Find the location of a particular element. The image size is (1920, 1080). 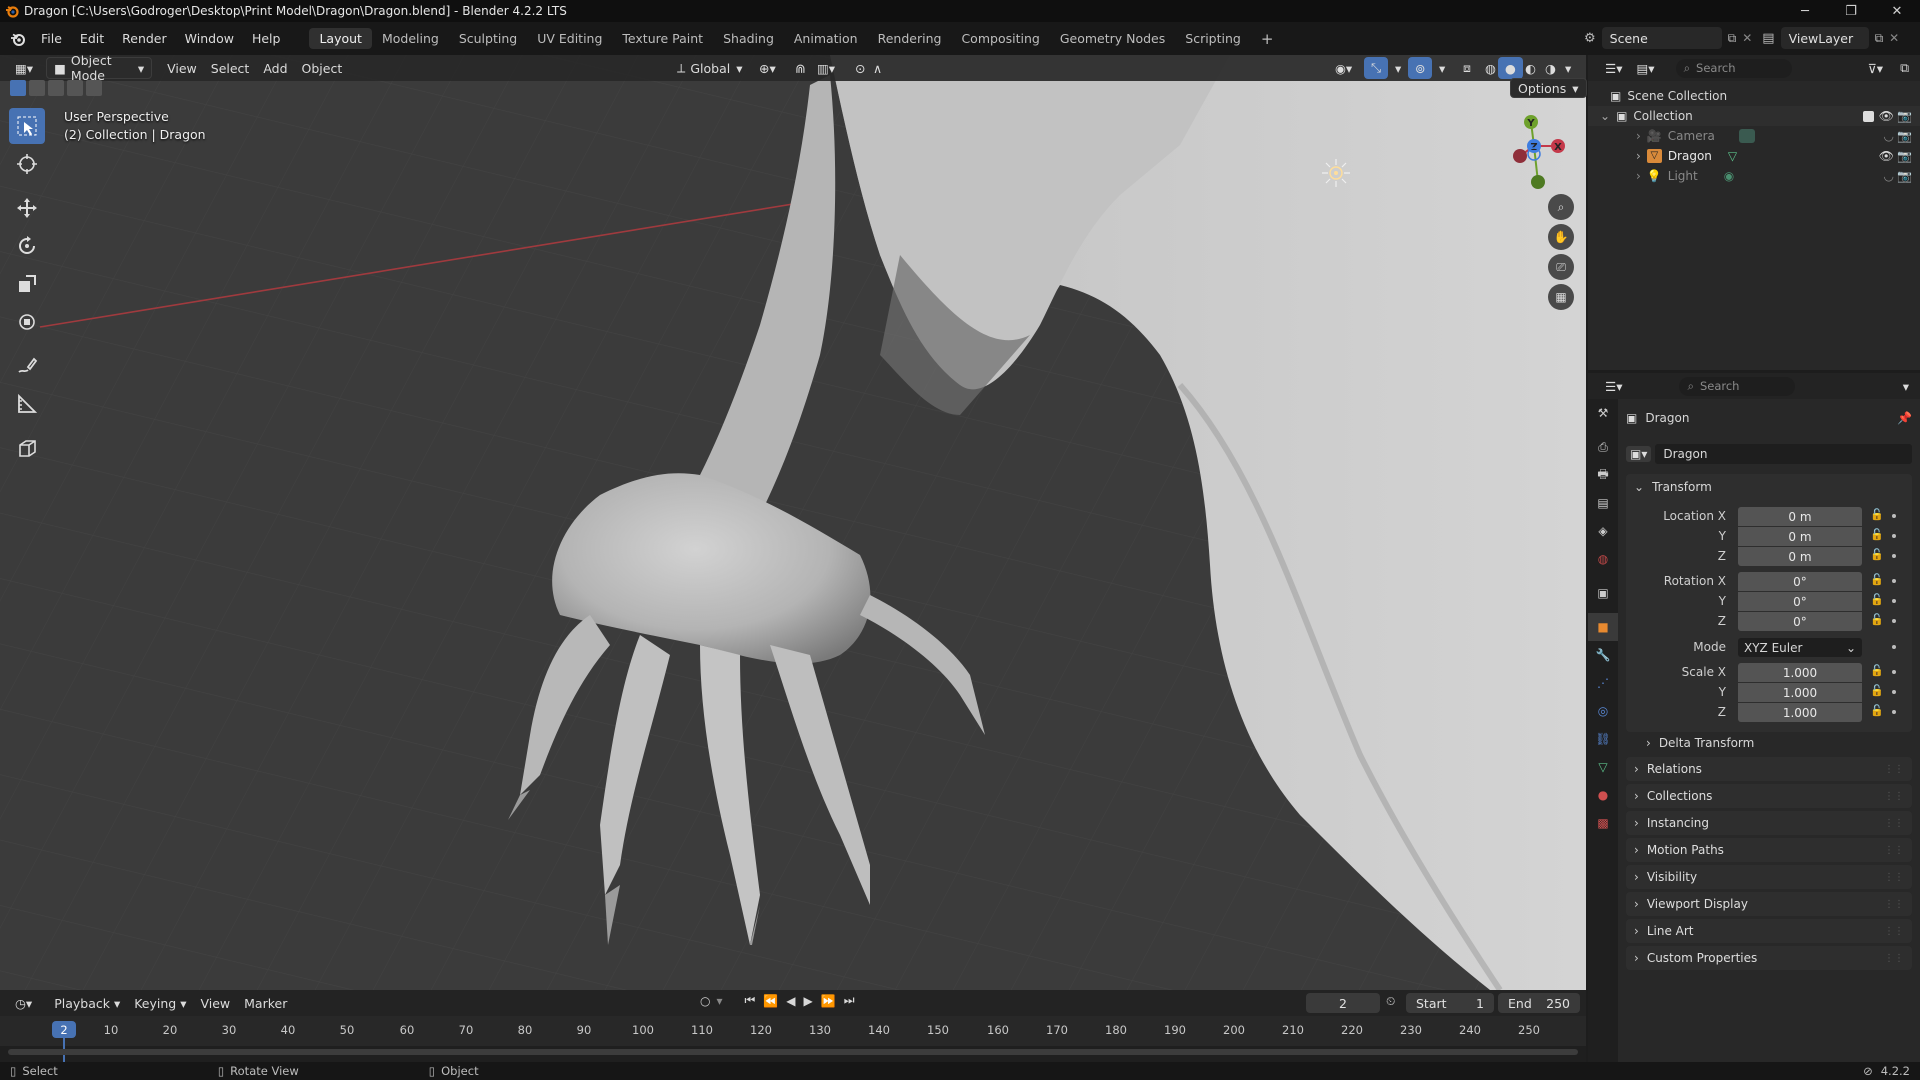

rotation-z-field: 0° is located at coordinates (1800, 621).